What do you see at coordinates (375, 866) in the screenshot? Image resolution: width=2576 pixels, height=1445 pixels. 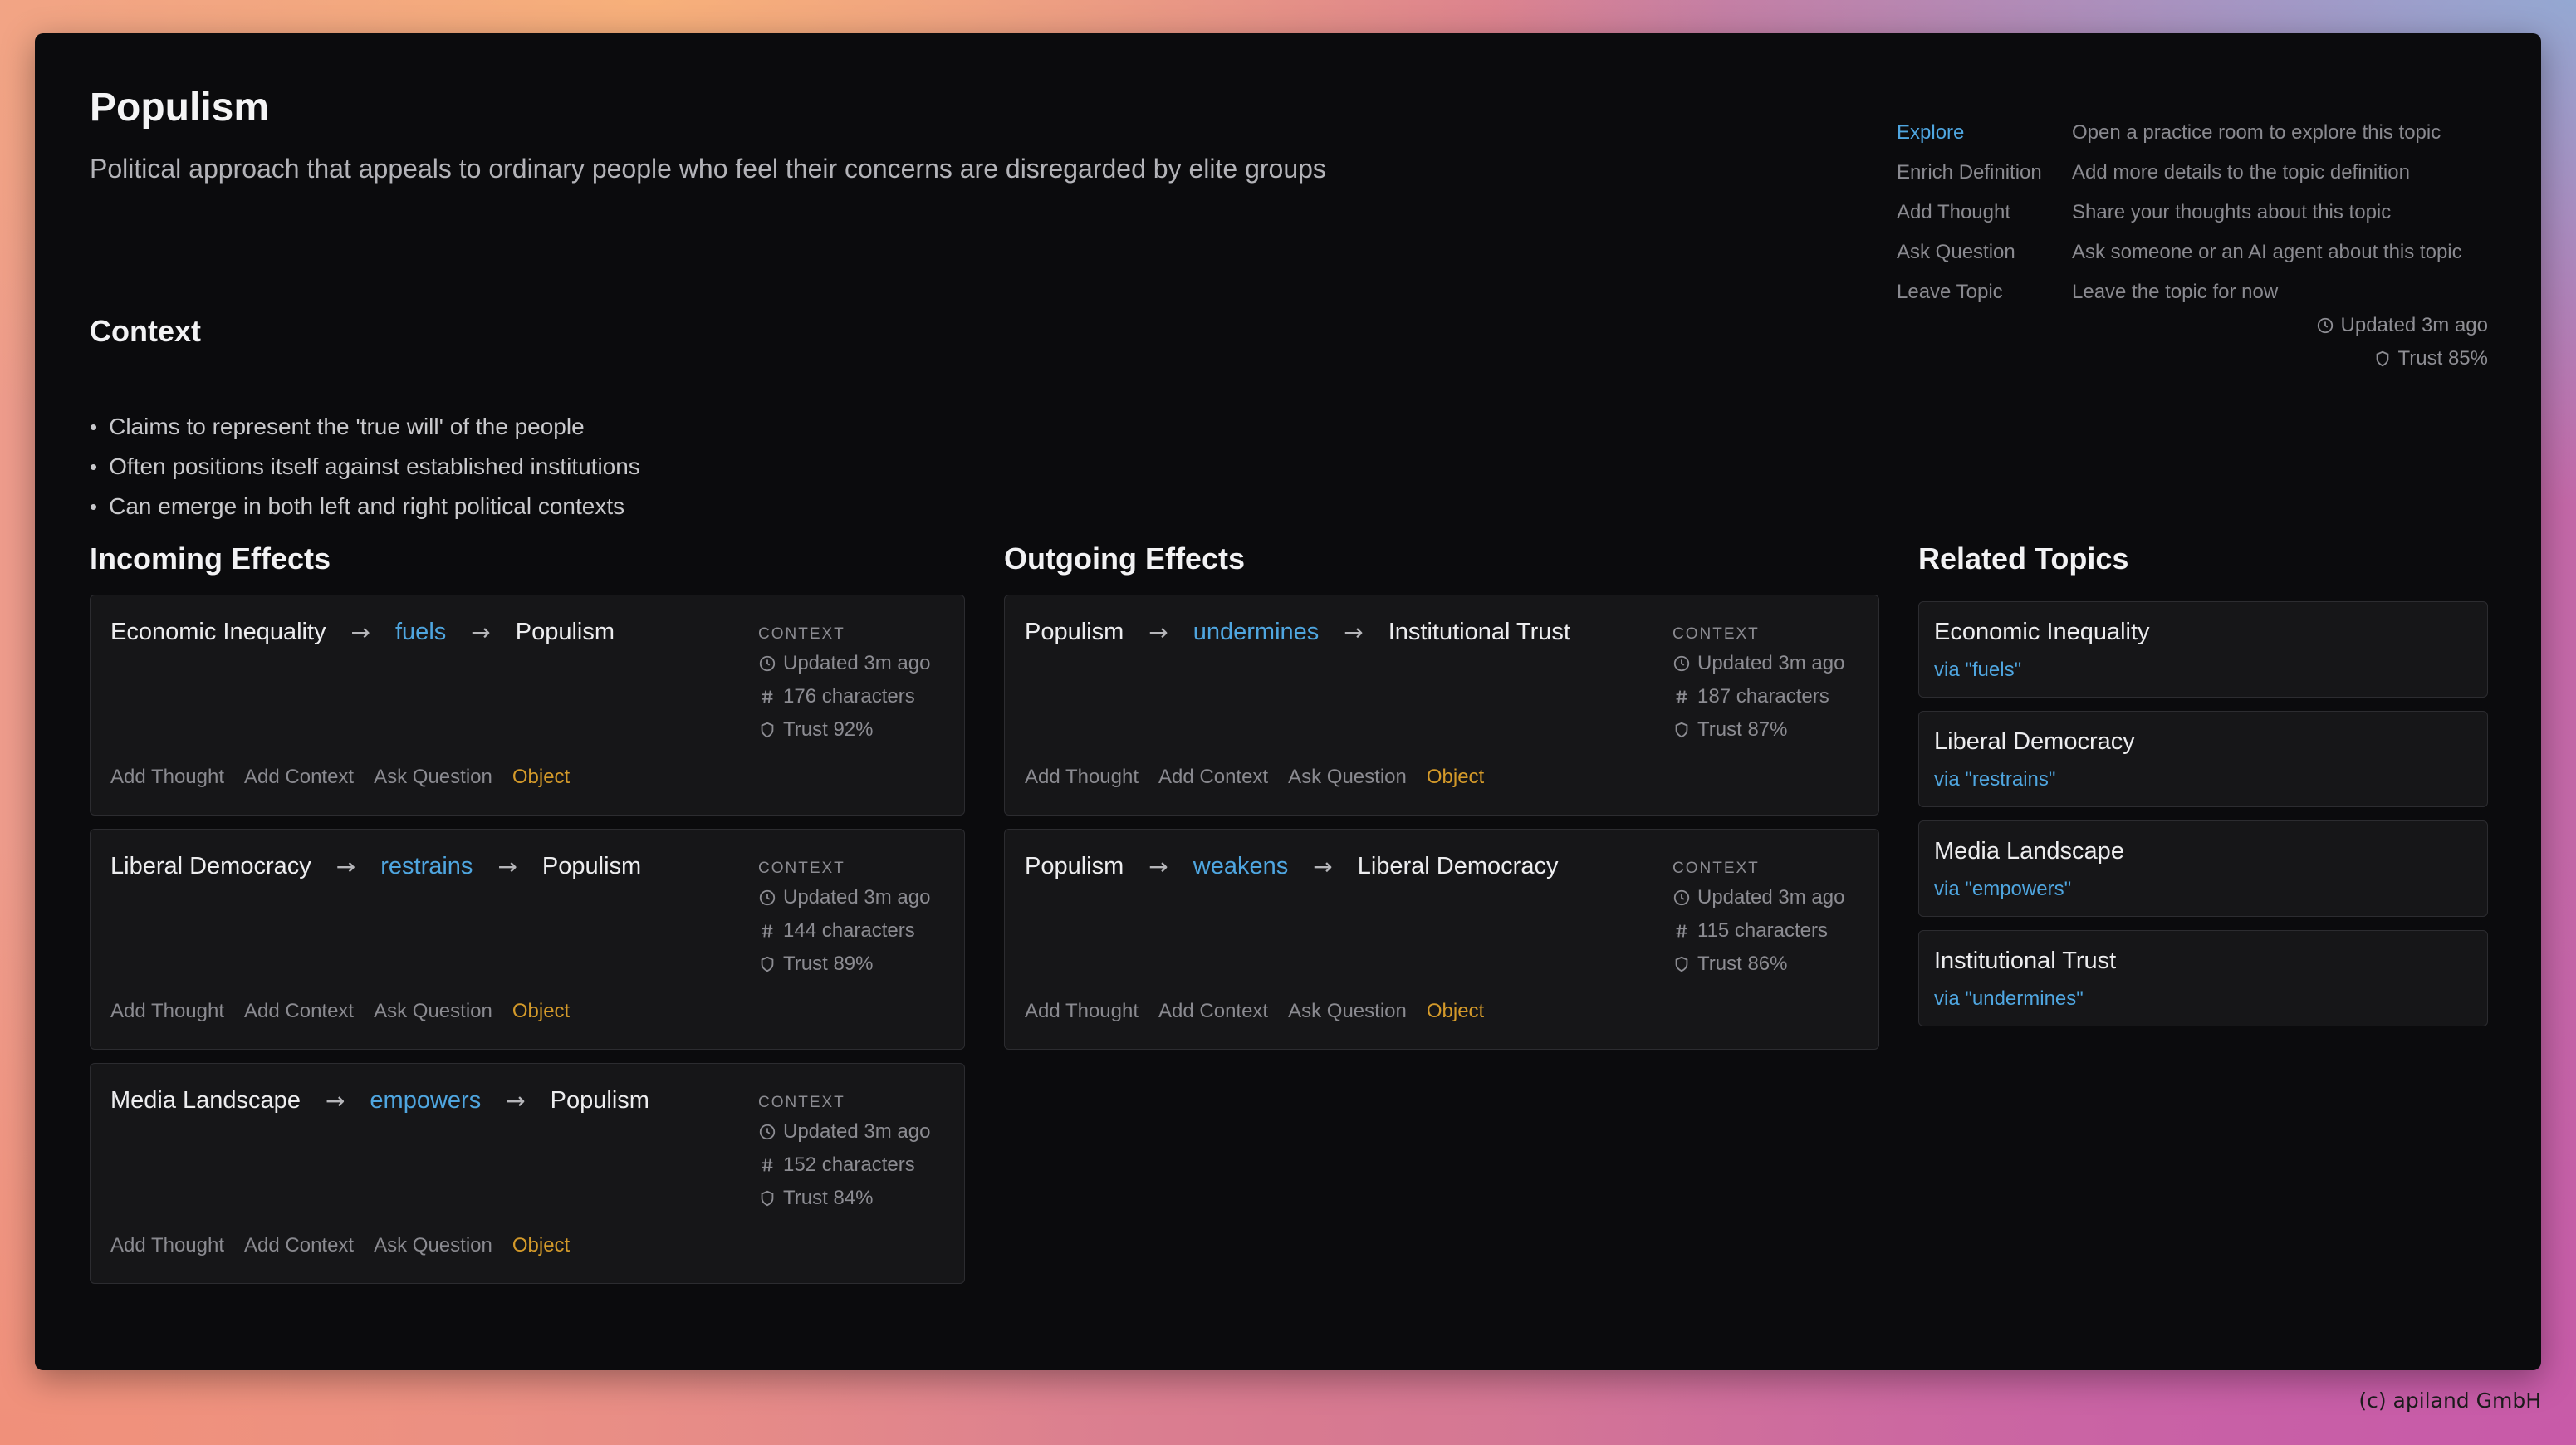 I see `effect-flow: Liberal Democracy → restrains → Populism` at bounding box center [375, 866].